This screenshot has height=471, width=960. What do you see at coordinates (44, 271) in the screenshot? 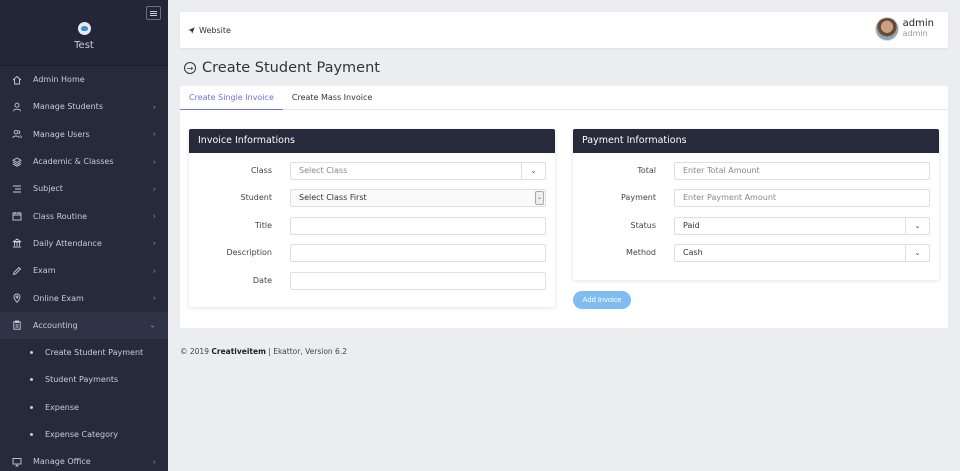
I see `sidebar-item-label: Exam` at bounding box center [44, 271].